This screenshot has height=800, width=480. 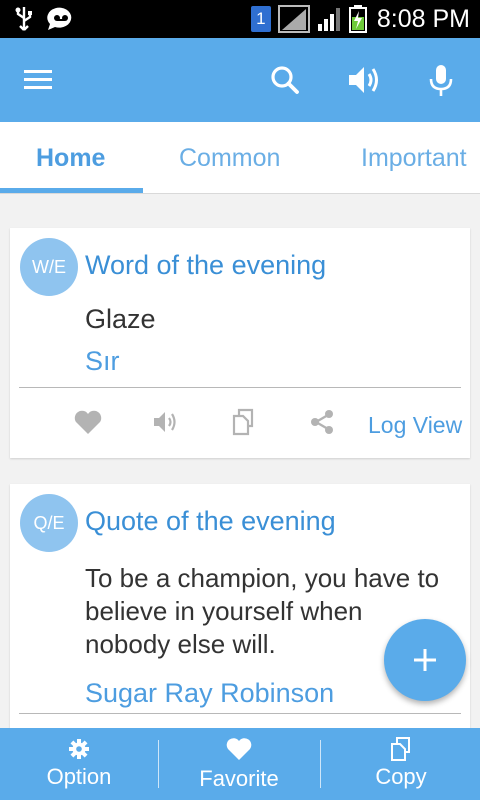 I want to click on battery-charging-icon, so click(x=357, y=19).